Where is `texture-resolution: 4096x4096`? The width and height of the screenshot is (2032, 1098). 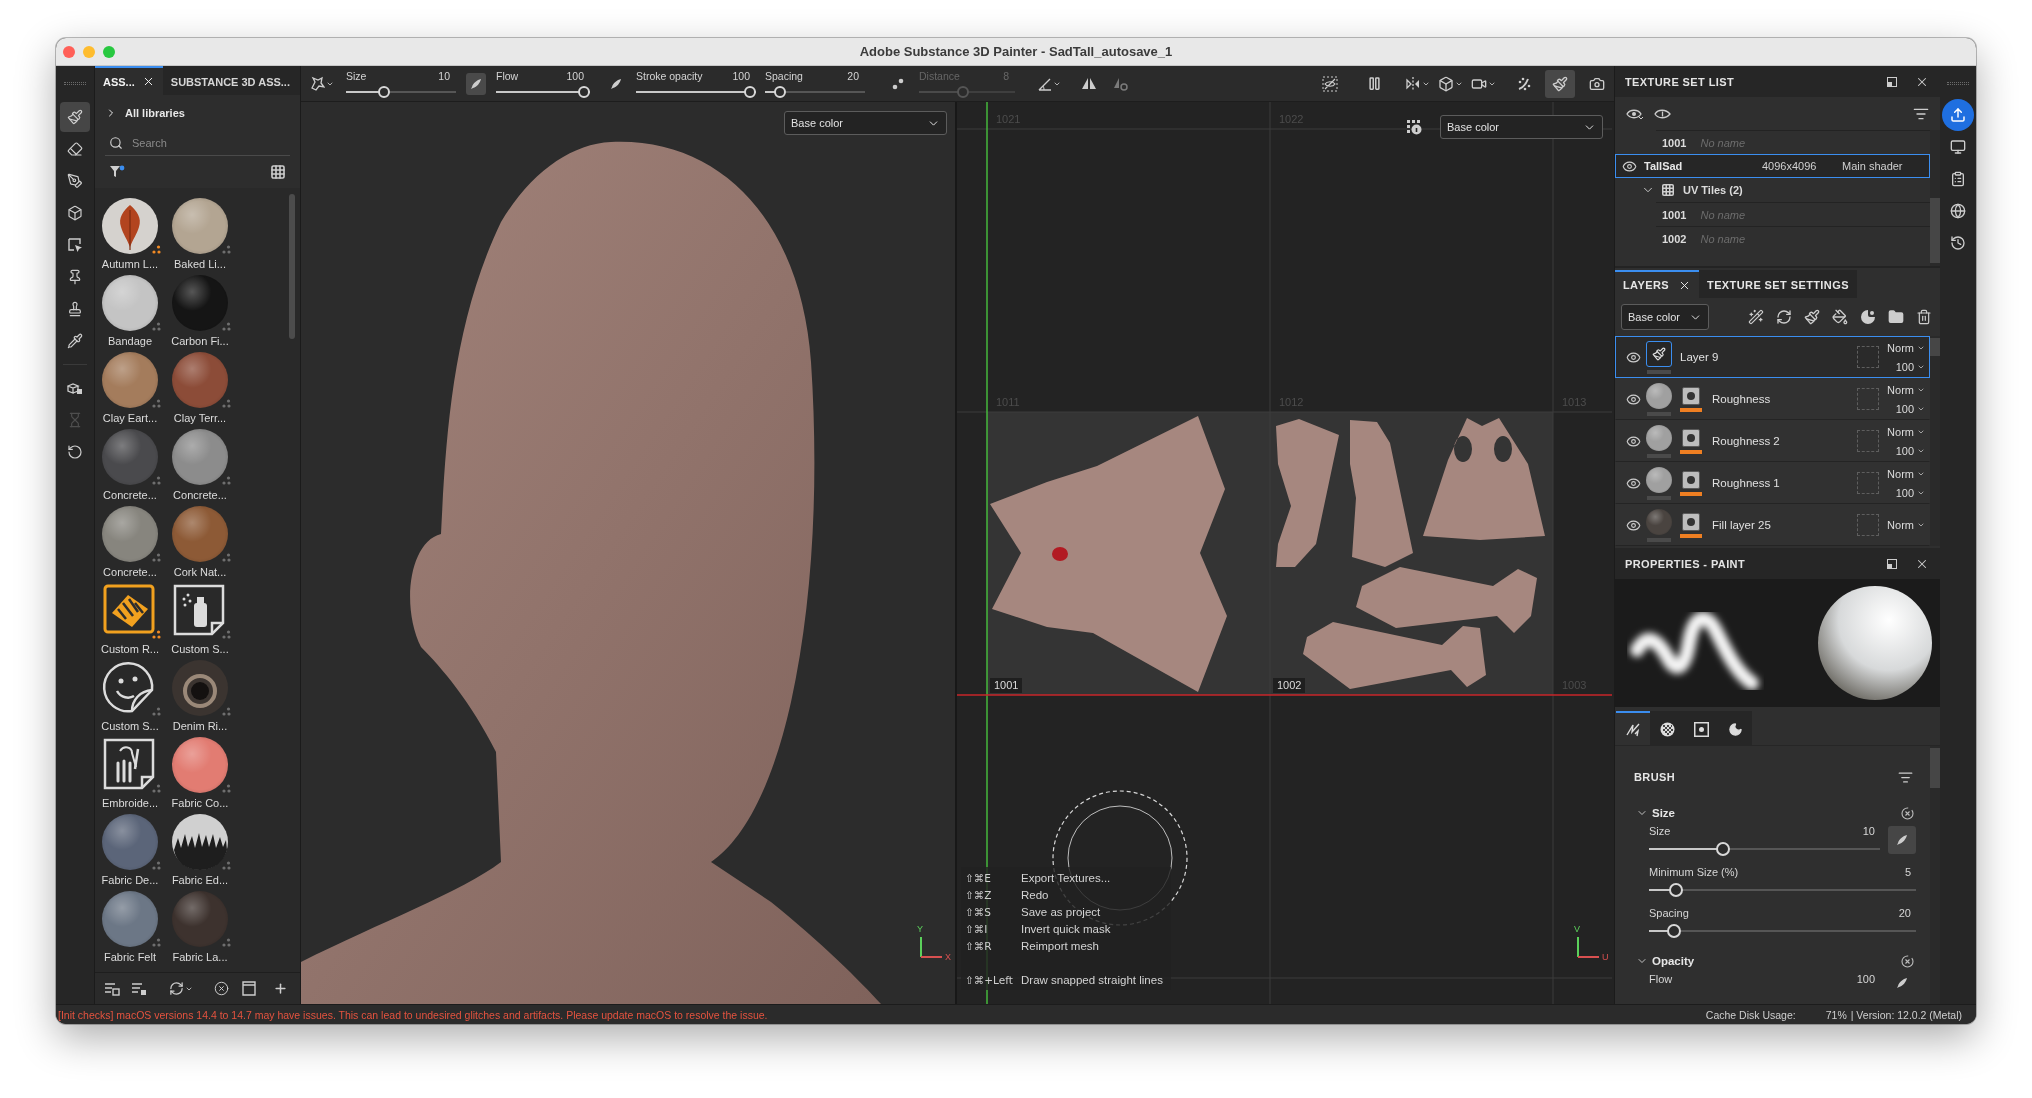 texture-resolution: 4096x4096 is located at coordinates (1790, 166).